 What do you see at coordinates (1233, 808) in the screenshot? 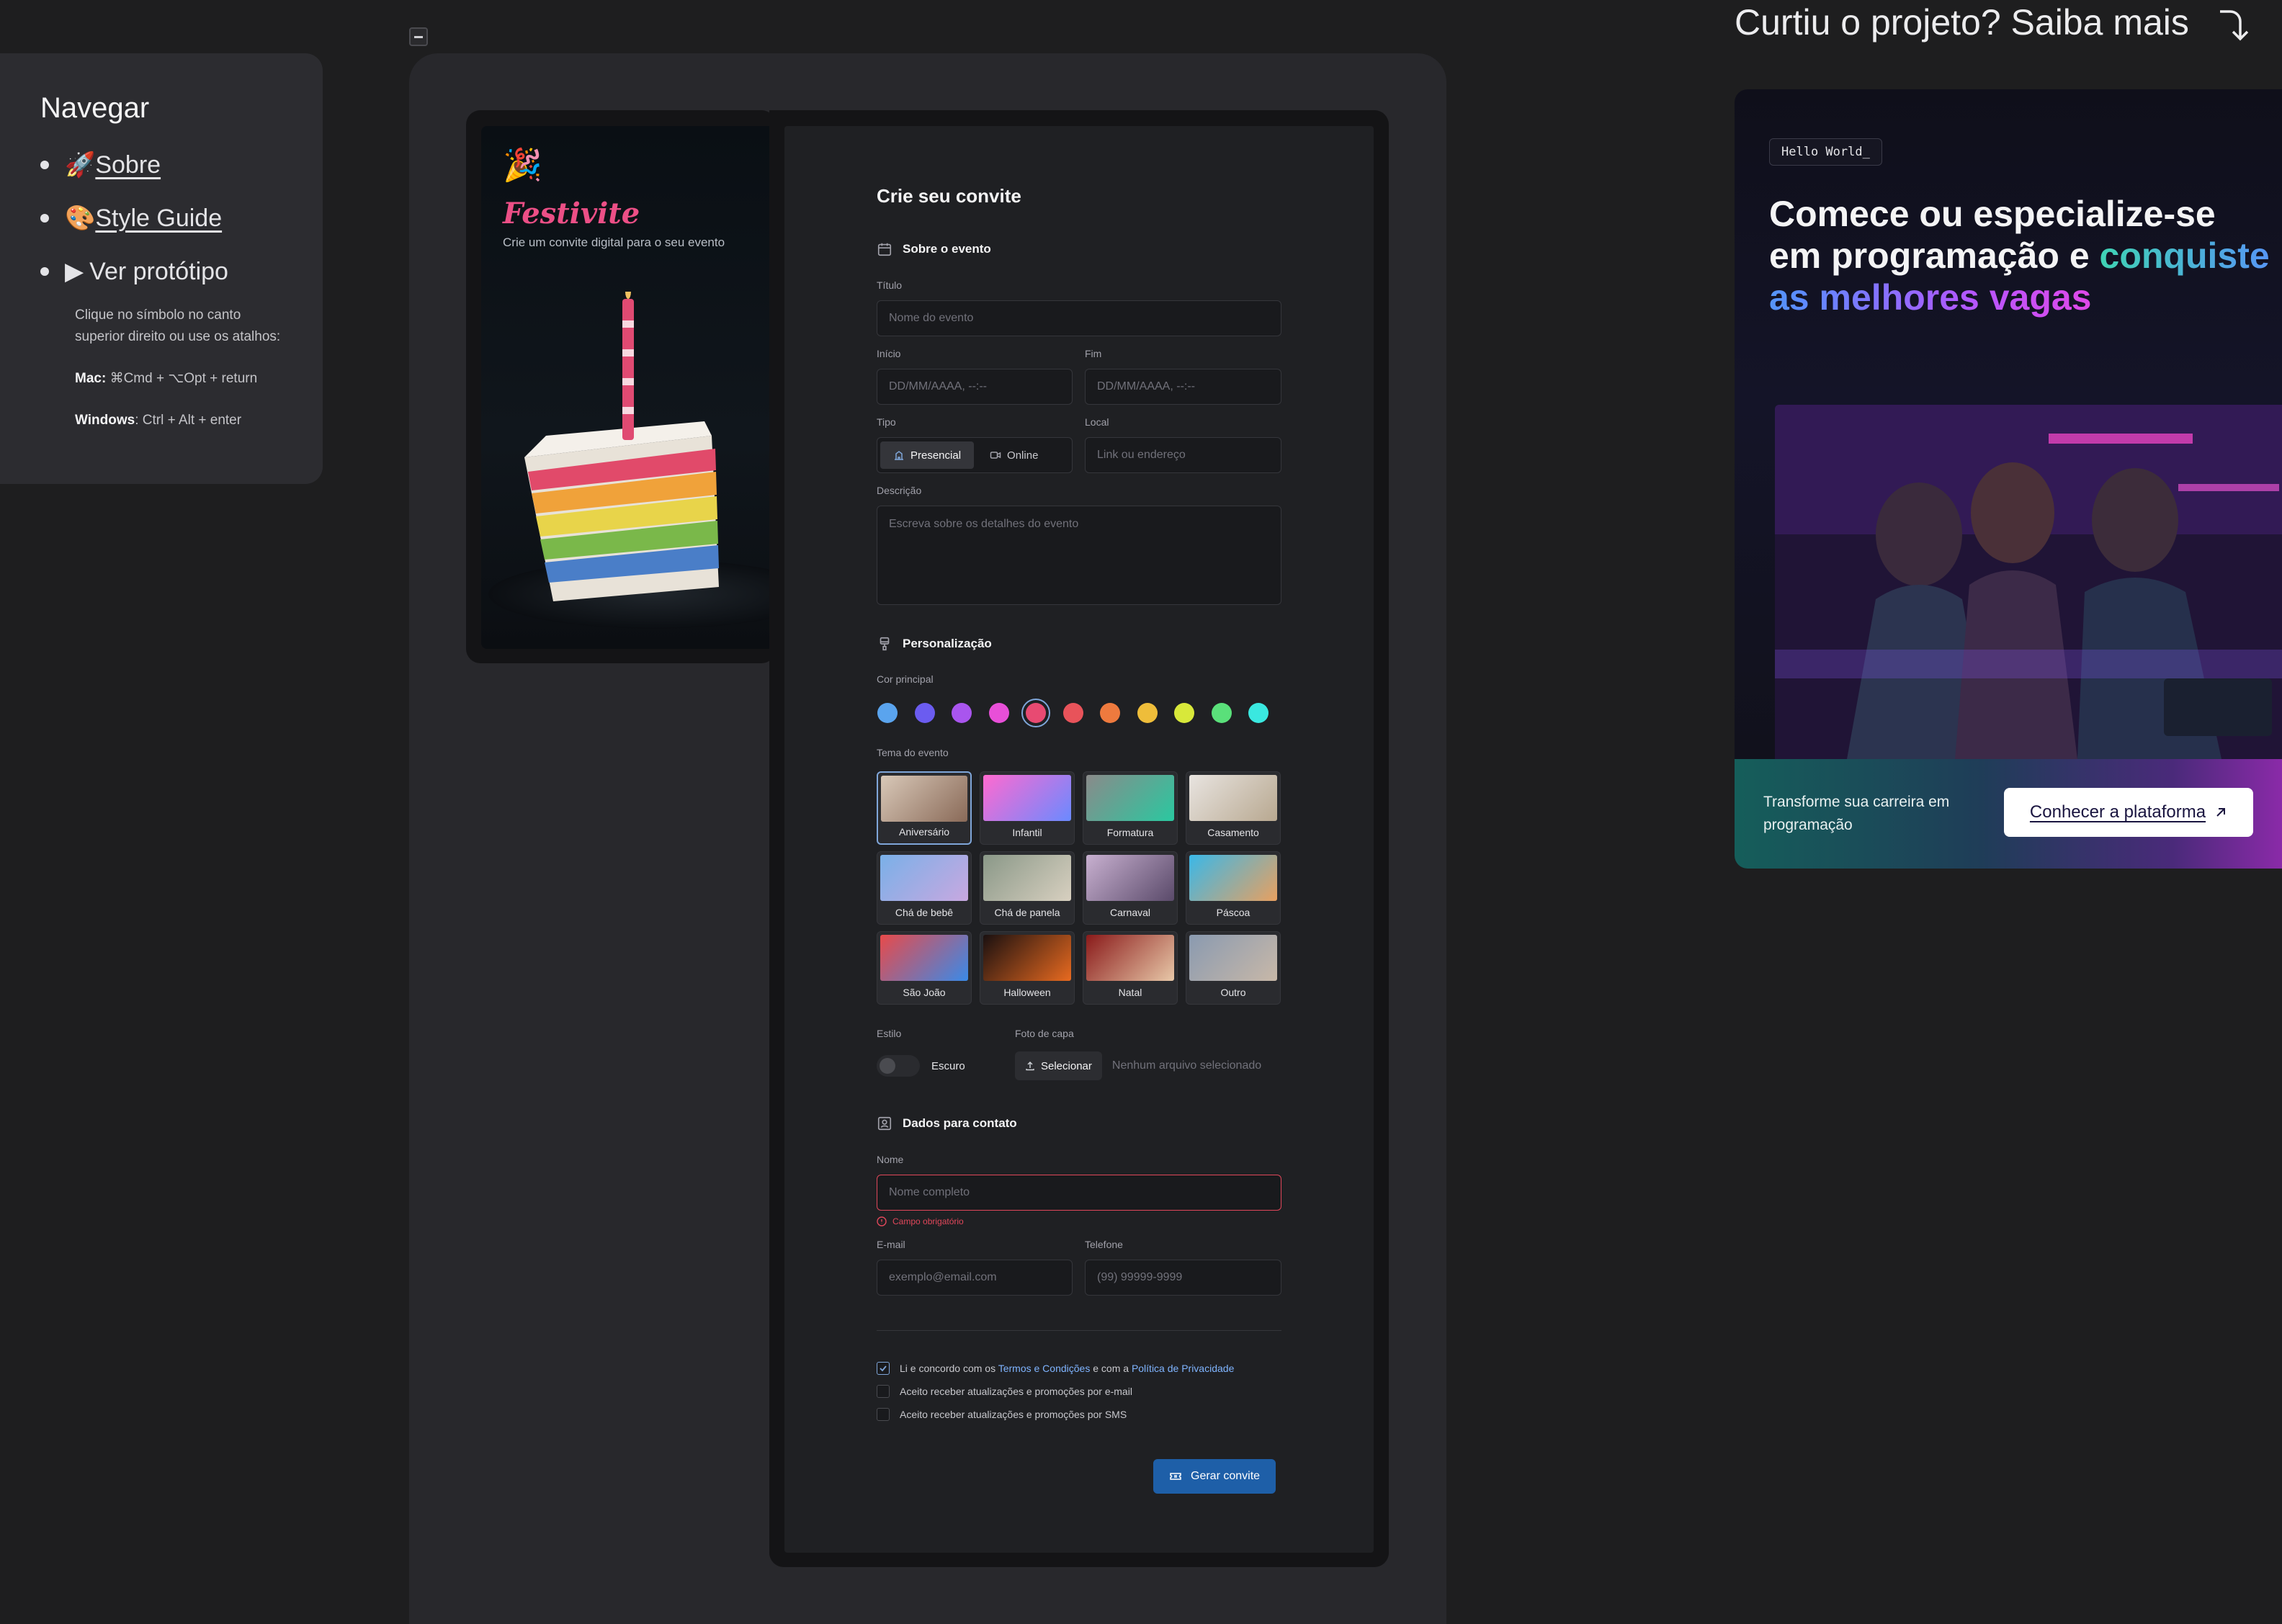
I see `theme-option: Casamento` at bounding box center [1233, 808].